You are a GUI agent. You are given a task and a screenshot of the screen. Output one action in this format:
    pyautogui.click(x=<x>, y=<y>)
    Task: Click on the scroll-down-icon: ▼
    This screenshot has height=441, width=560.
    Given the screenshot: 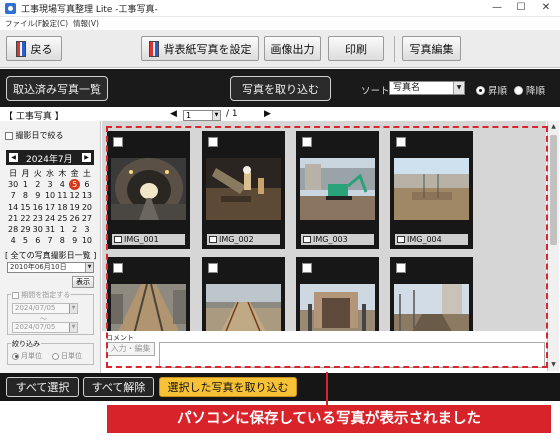 What is the action you would take?
    pyautogui.click(x=553, y=364)
    